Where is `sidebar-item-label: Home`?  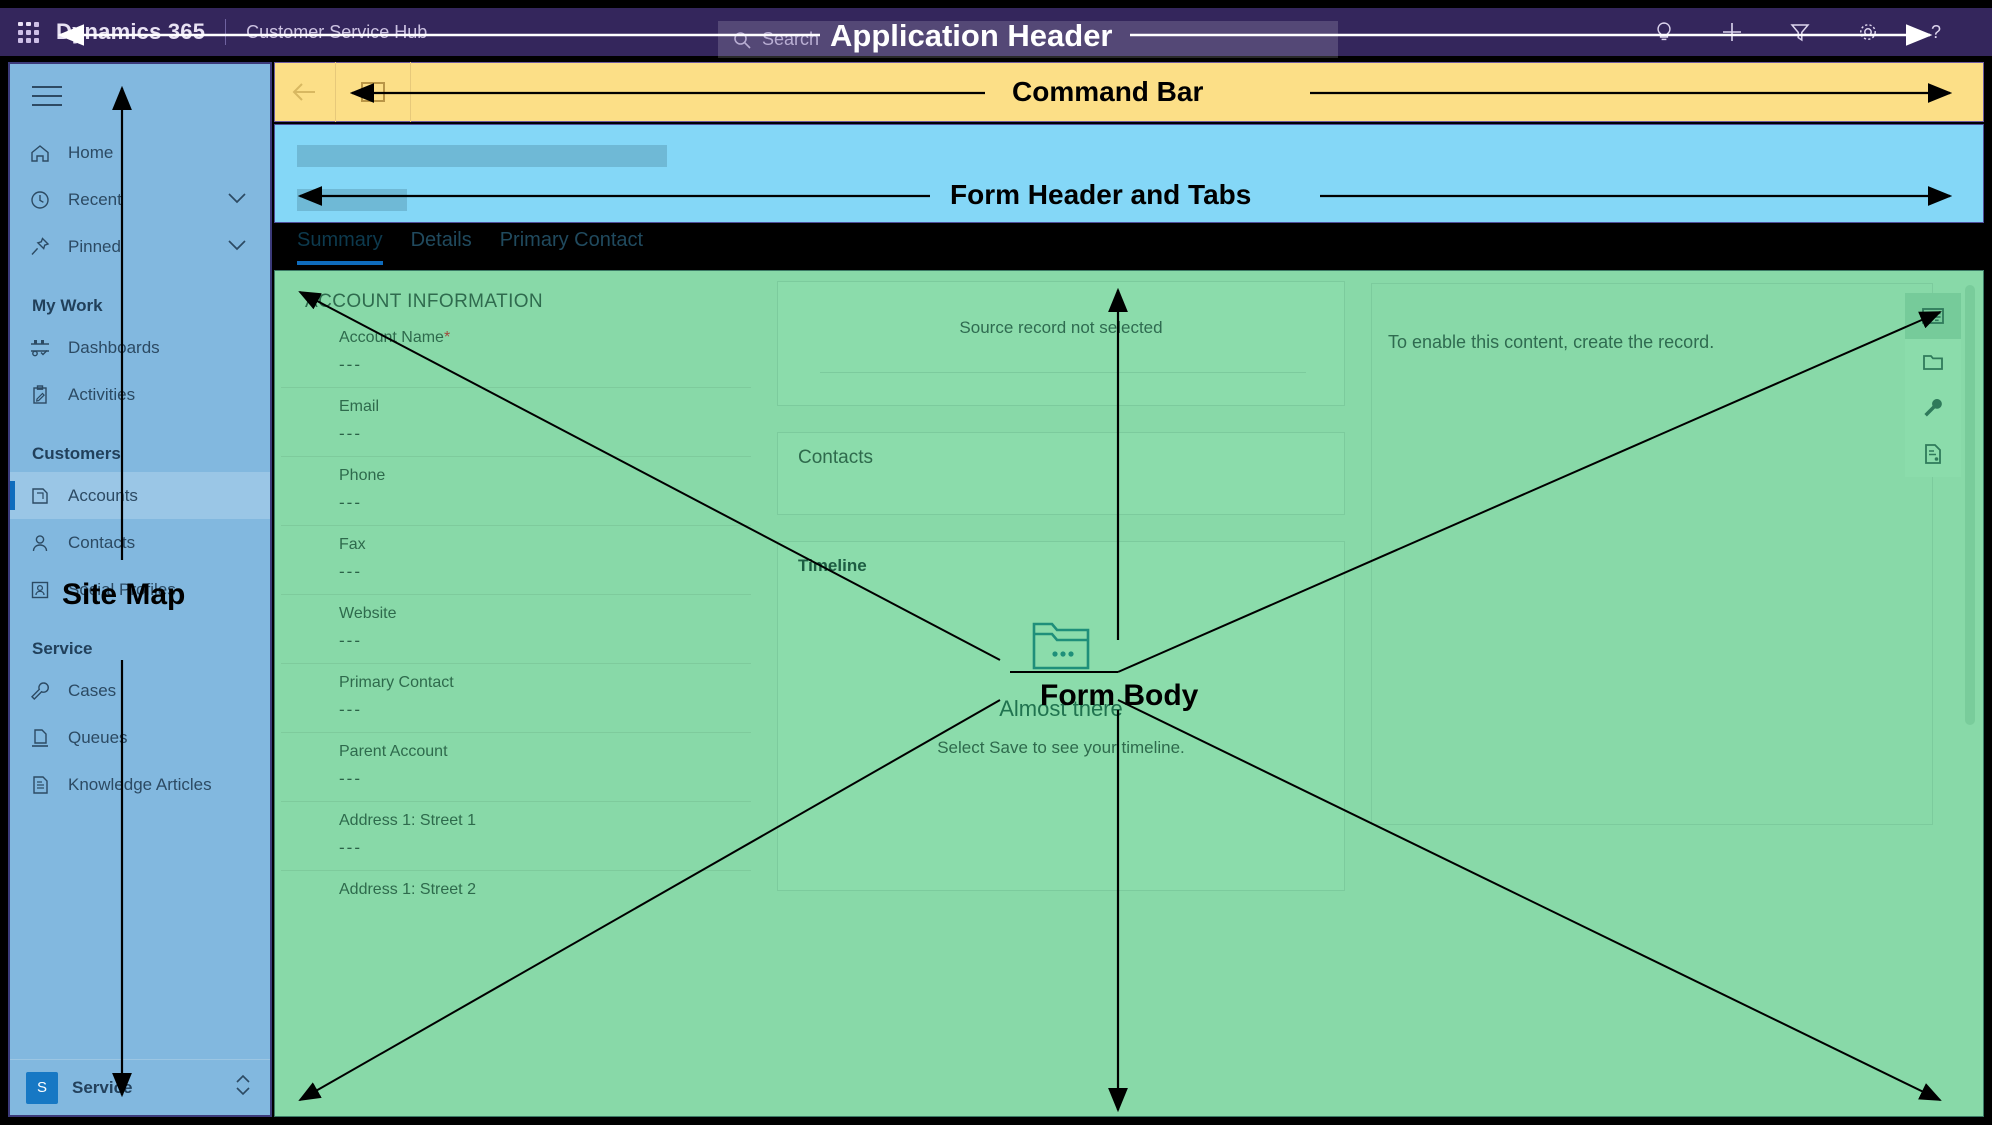 sidebar-item-label: Home is located at coordinates (91, 152).